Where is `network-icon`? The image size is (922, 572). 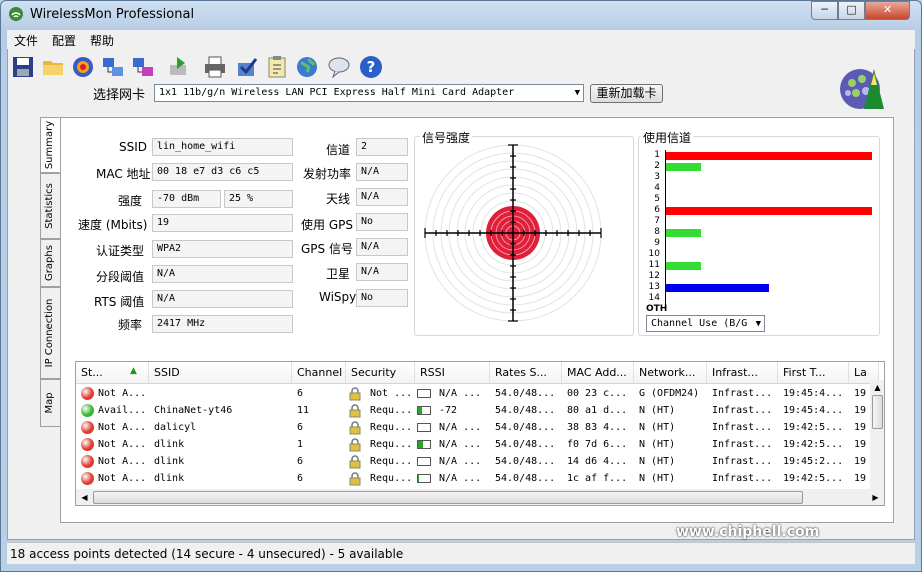 network-icon is located at coordinates (113, 67).